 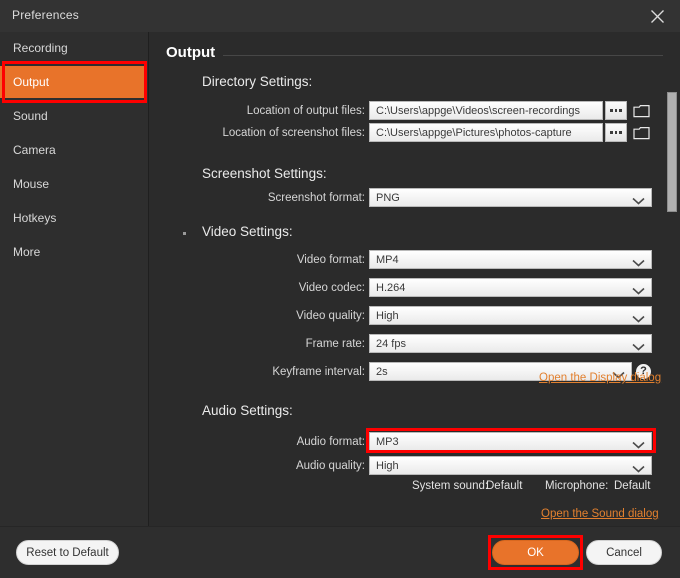 I want to click on video-format-select: MP4, so click(x=510, y=259).